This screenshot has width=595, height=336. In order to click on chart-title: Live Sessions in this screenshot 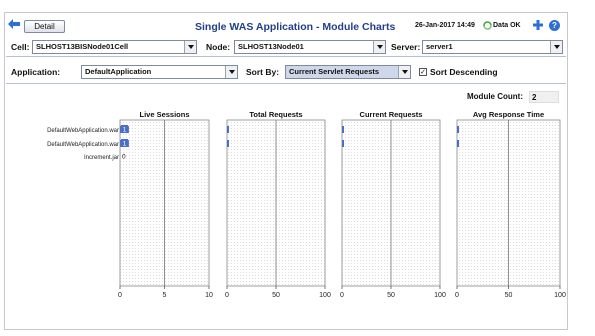, I will do `click(164, 114)`.